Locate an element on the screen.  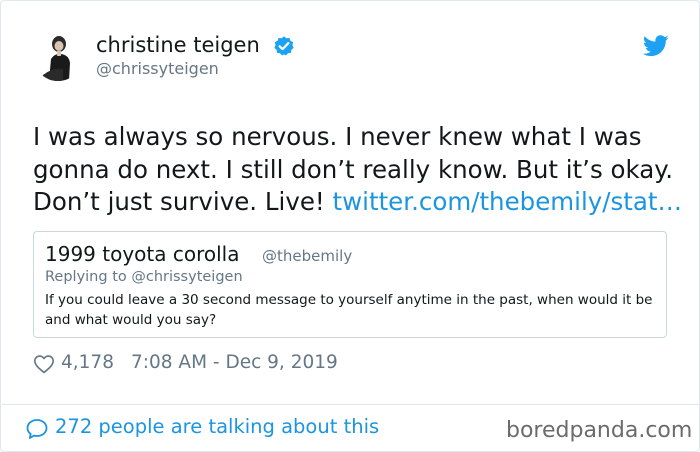
watermark: boredpanda.com is located at coordinates (599, 430).